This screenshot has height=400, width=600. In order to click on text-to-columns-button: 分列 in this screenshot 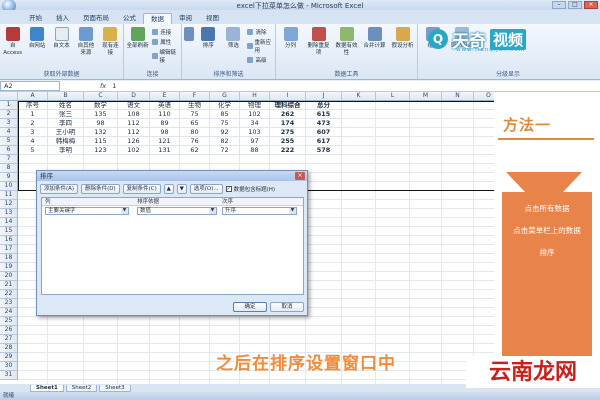, I will do `click(290, 38)`.